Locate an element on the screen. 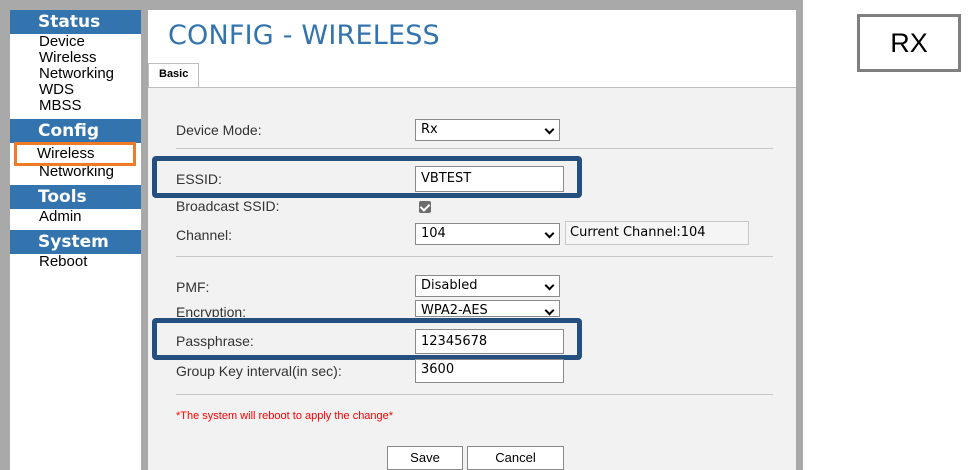 This screenshot has width=969, height=470. device-mode-select: Rx is located at coordinates (487, 130).